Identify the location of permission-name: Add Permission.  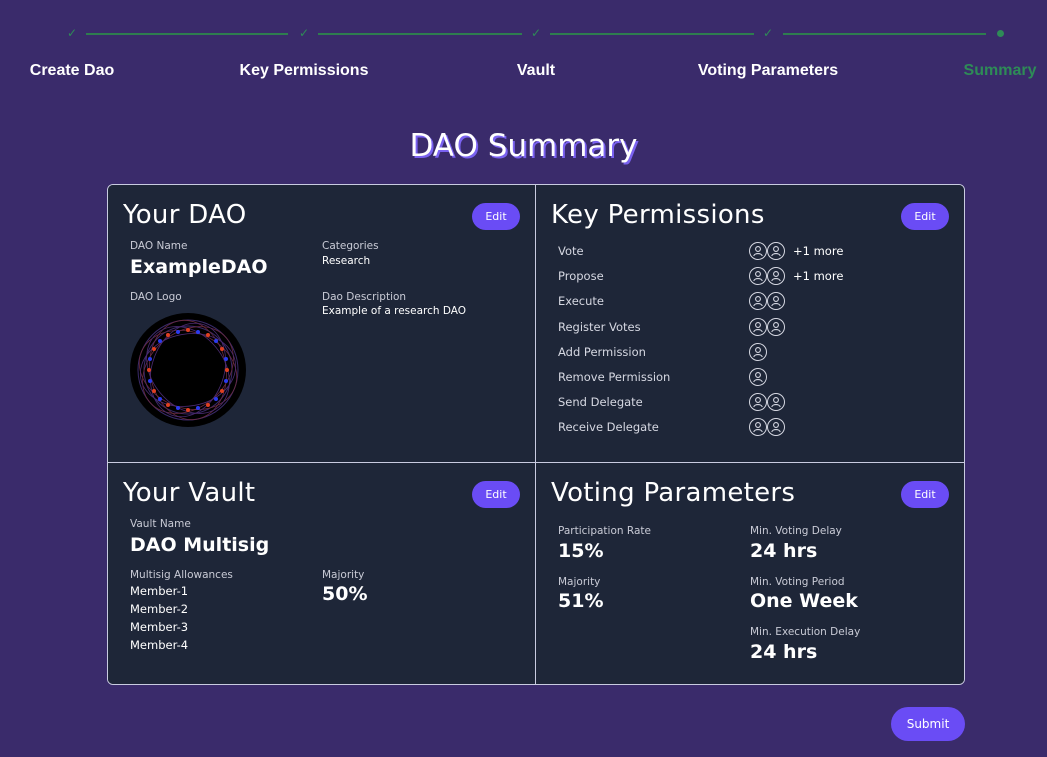
(602, 351).